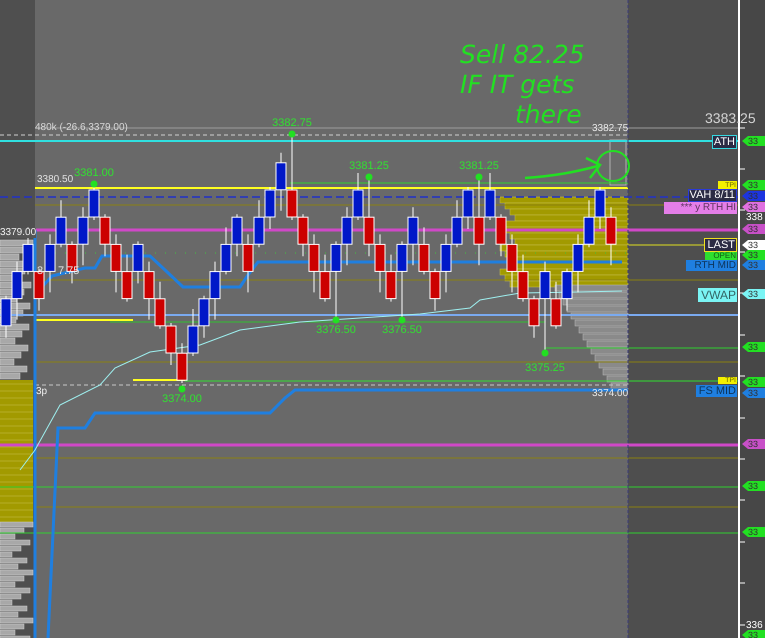 This screenshot has width=765, height=638. I want to click on axis-price-tag: 33, so click(753, 634).